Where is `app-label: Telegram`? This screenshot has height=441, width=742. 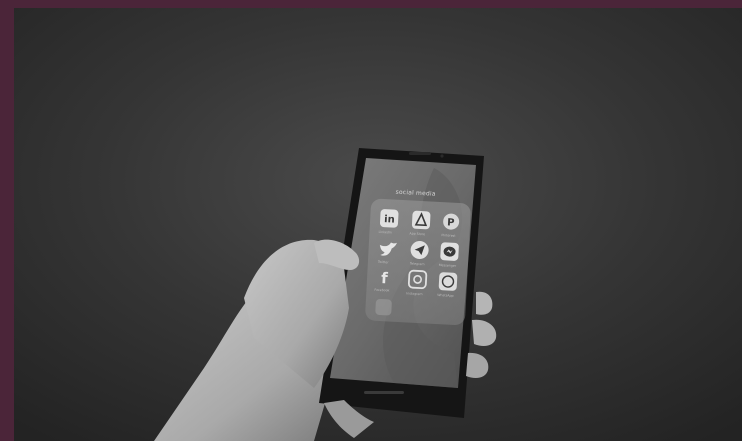
app-label: Telegram is located at coordinates (417, 263).